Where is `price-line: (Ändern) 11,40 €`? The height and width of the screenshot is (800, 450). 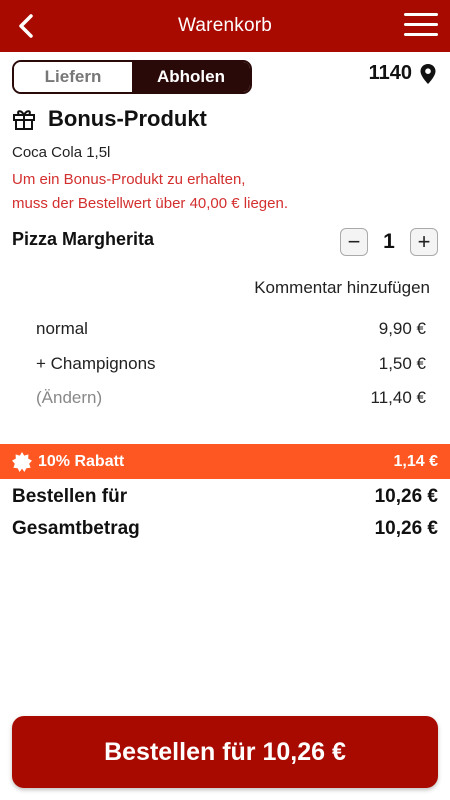 price-line: (Ändern) 11,40 € is located at coordinates (231, 398).